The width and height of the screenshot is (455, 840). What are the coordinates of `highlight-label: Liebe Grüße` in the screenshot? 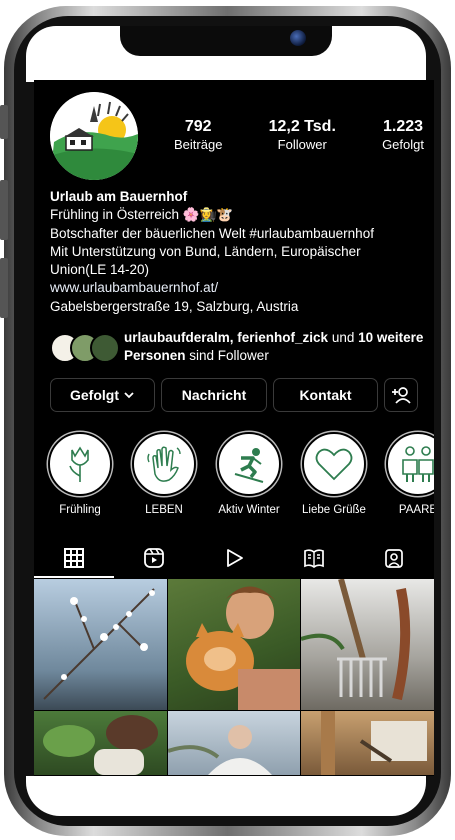 It's located at (334, 510).